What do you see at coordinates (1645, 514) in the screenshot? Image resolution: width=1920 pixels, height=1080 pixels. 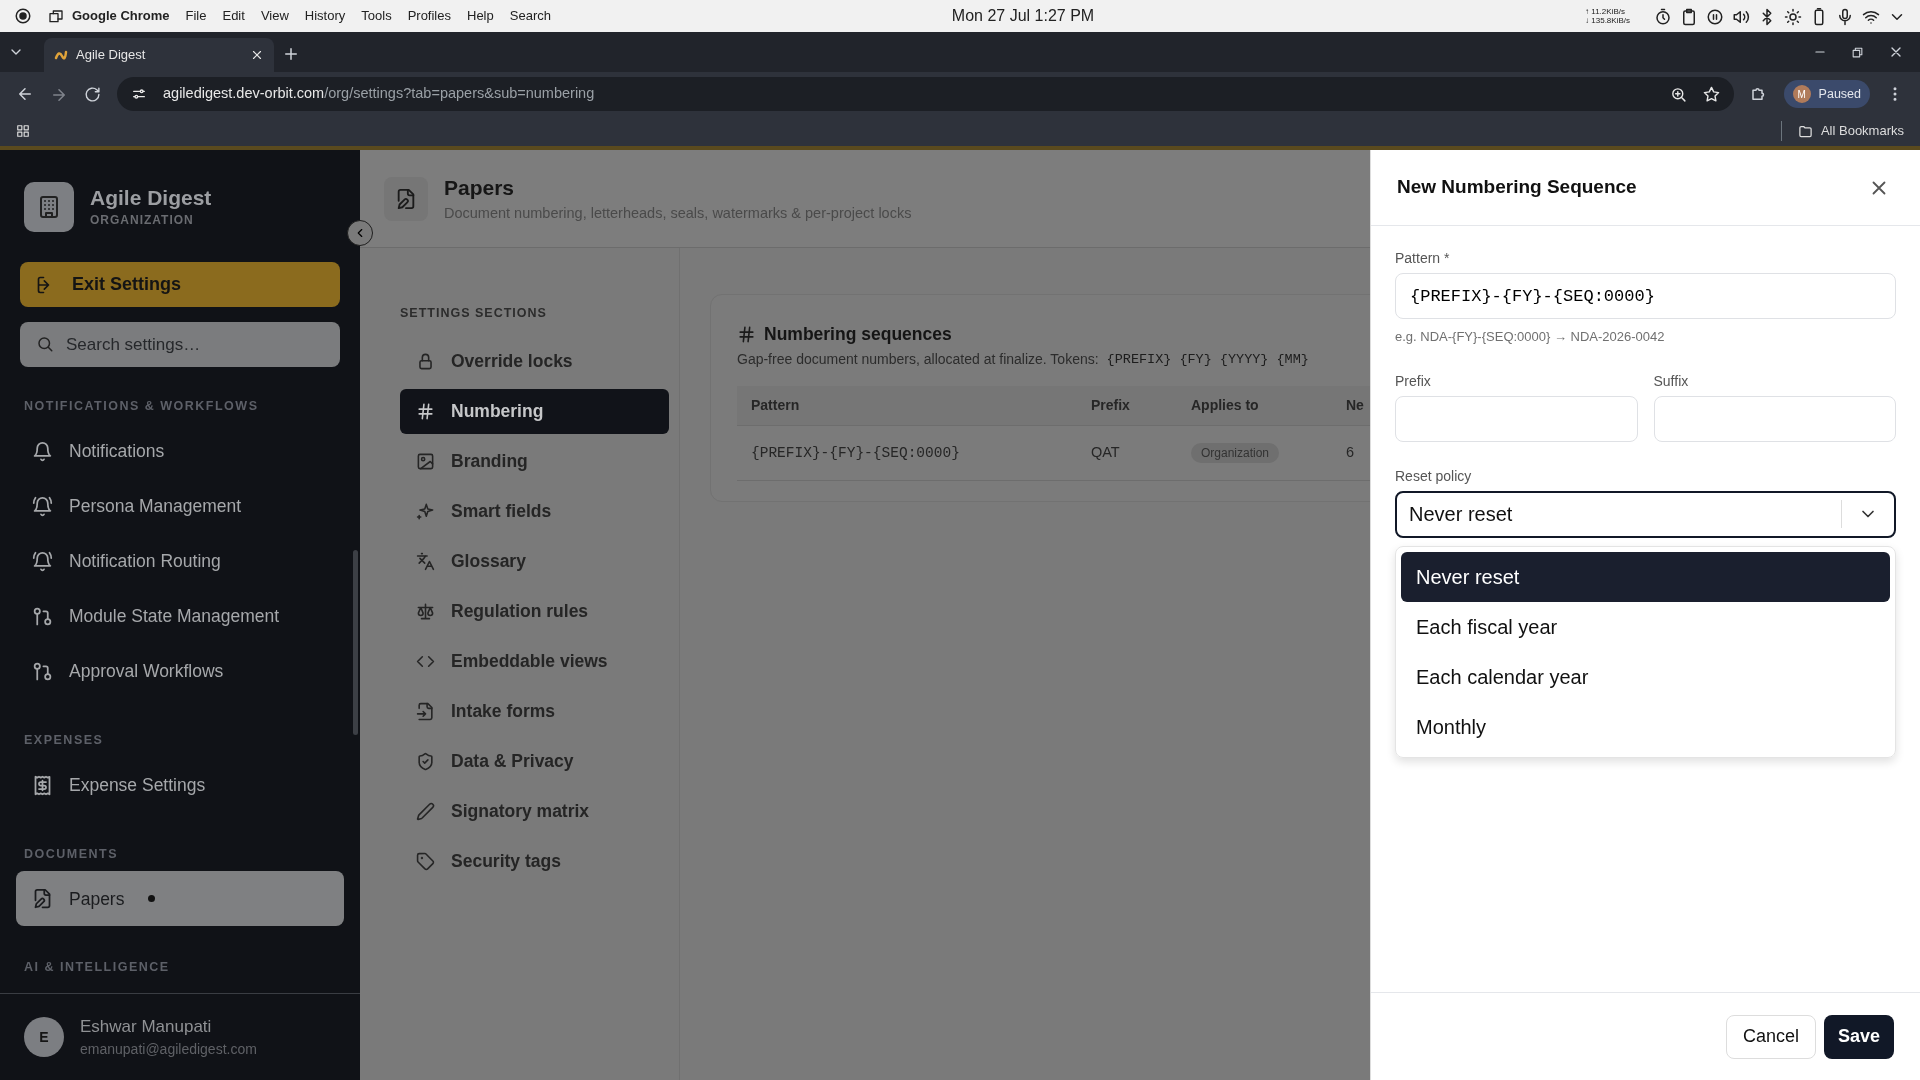 I see `reset-policy-select: Never reset` at bounding box center [1645, 514].